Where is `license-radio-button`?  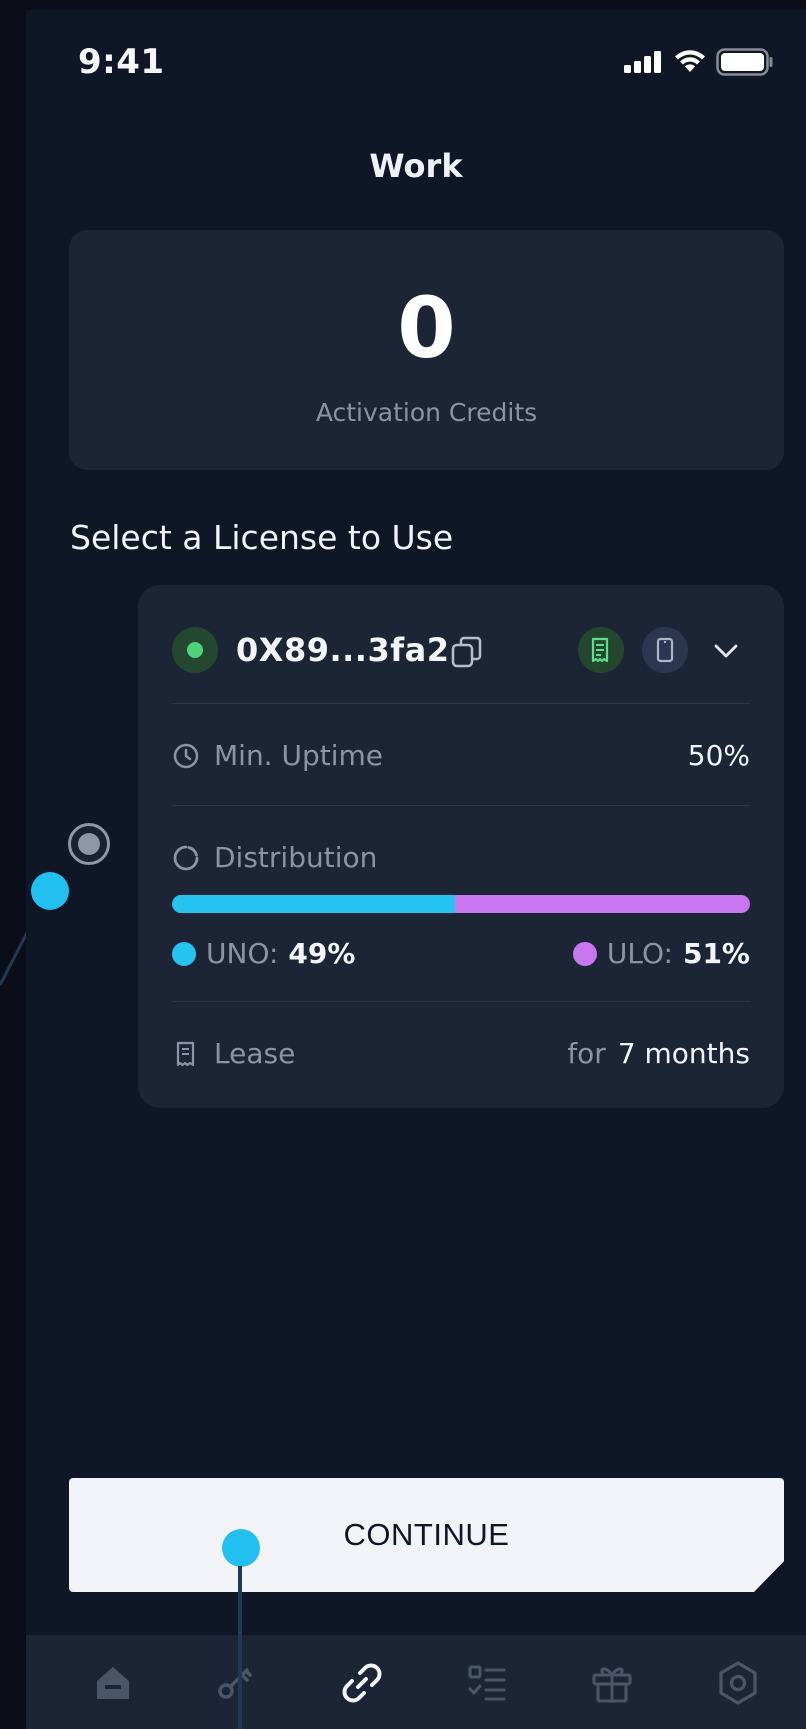 license-radio-button is located at coordinates (89, 844).